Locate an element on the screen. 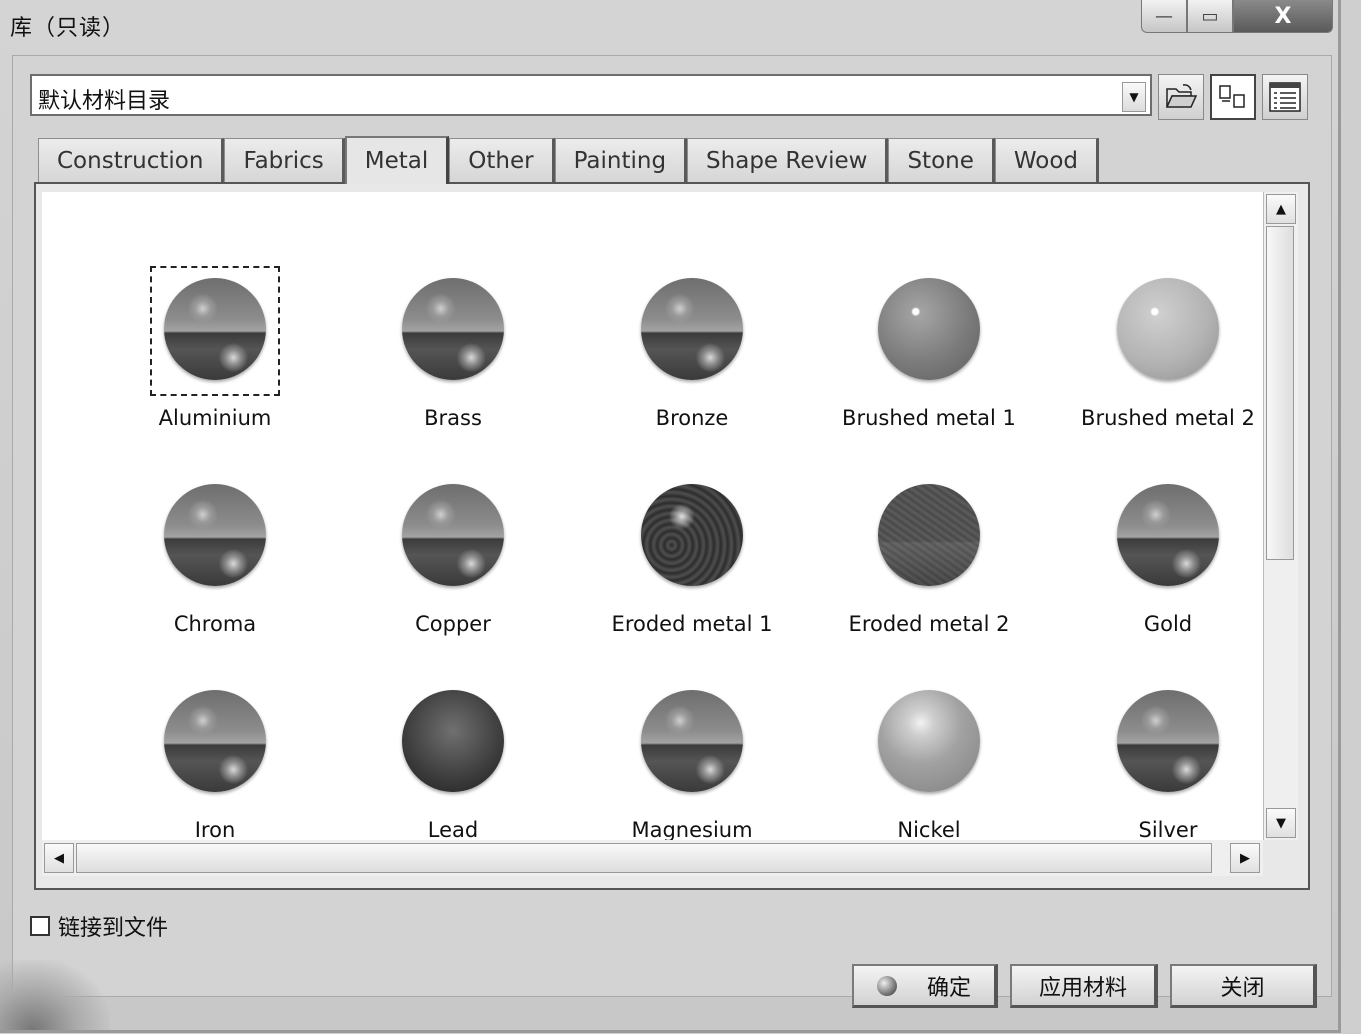 The width and height of the screenshot is (1361, 1034). material-label: Iron is located at coordinates (215, 829).